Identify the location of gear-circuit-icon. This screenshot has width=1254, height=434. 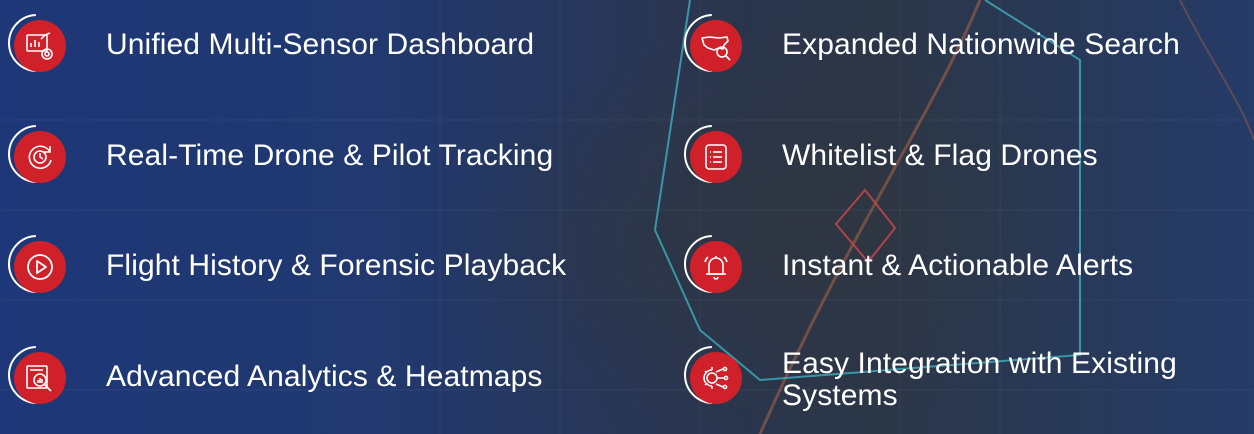
(716, 378).